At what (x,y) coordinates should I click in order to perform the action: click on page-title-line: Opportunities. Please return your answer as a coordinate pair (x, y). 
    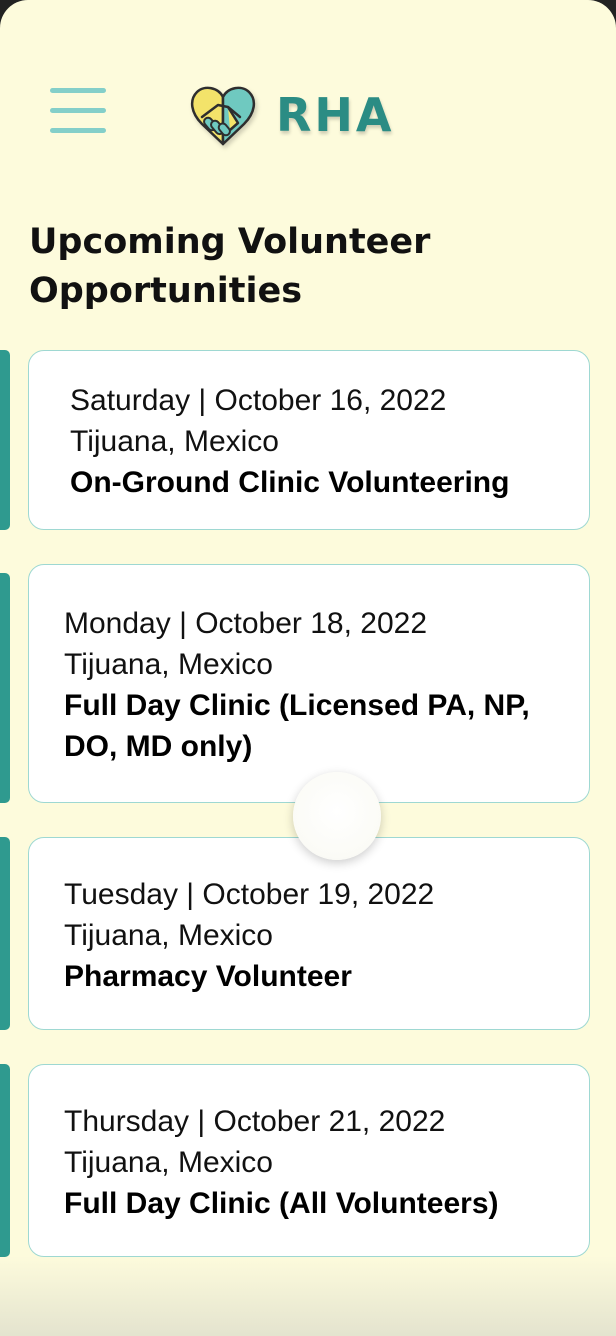
    Looking at the image, I should click on (166, 291).